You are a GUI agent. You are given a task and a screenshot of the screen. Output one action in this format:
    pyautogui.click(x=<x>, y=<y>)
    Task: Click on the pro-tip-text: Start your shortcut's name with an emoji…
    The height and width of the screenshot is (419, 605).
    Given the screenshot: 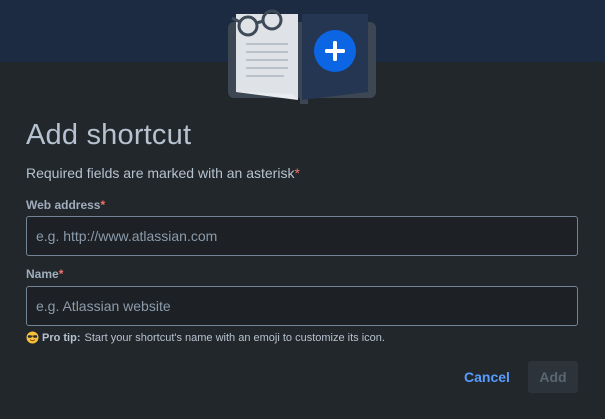 What is the action you would take?
    pyautogui.click(x=234, y=337)
    